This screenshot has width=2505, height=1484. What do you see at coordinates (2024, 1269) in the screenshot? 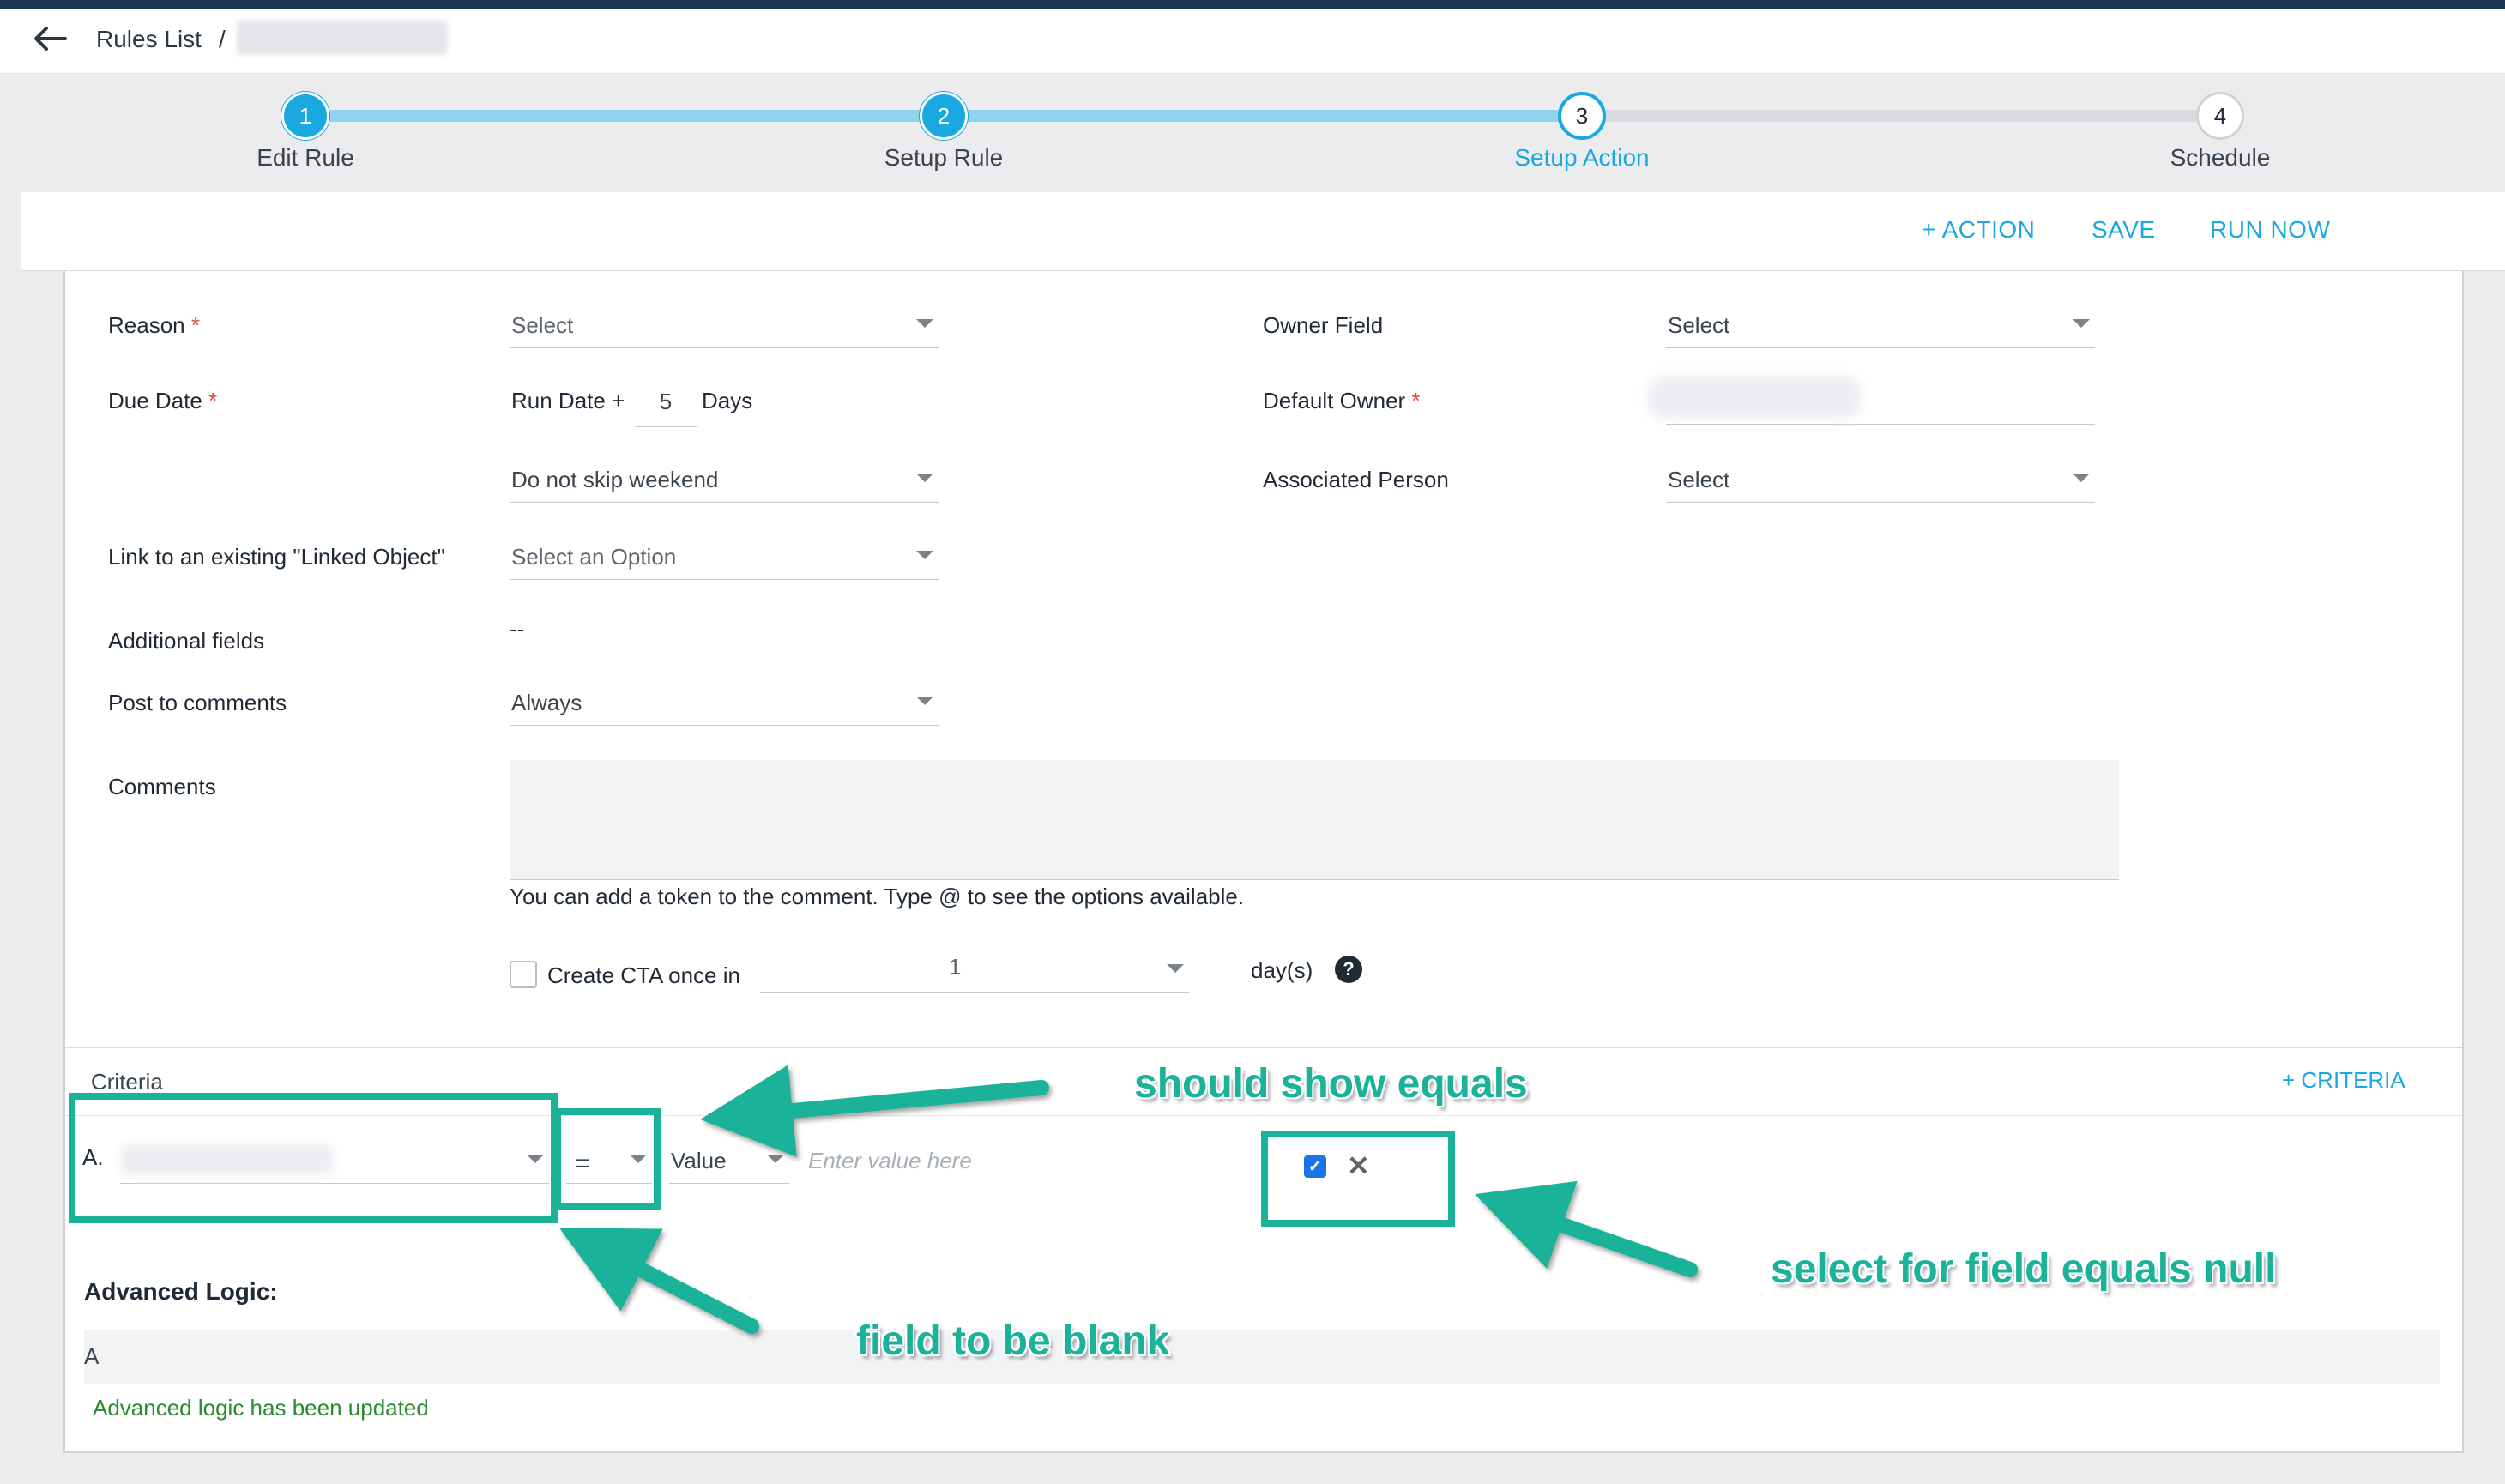
I see `annotation-select-null: select for field equals null` at bounding box center [2024, 1269].